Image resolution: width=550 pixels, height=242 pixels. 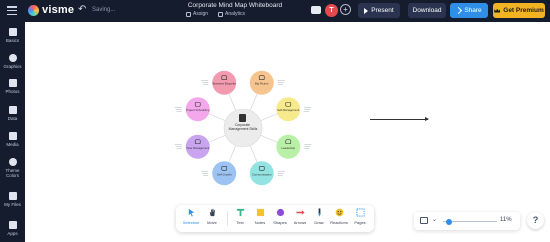 I want to click on assign-label: Assign, so click(x=201, y=14).